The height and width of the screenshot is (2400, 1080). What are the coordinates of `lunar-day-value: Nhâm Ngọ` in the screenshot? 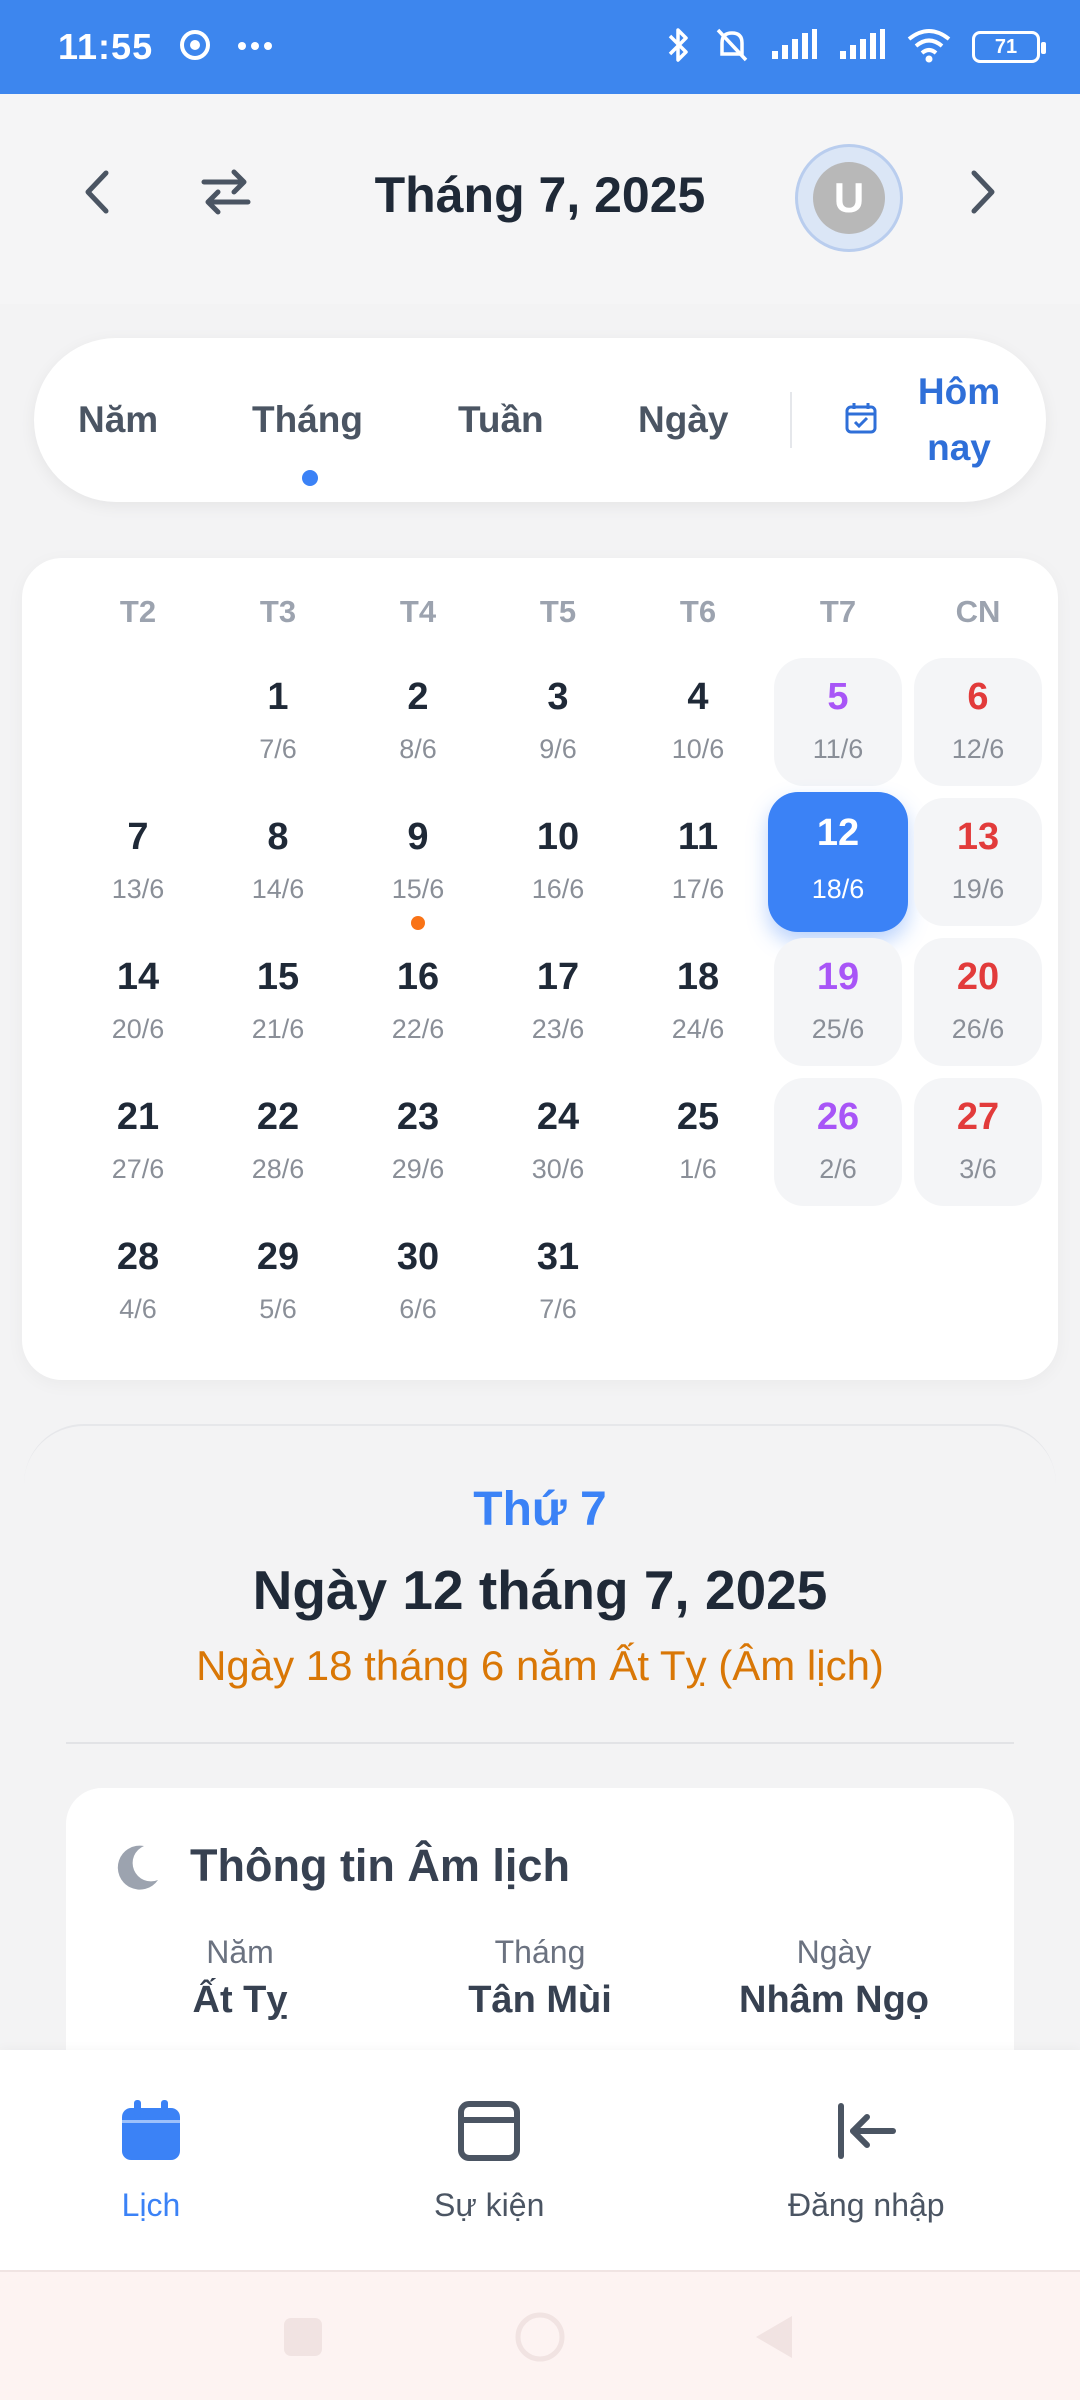 It's located at (834, 2000).